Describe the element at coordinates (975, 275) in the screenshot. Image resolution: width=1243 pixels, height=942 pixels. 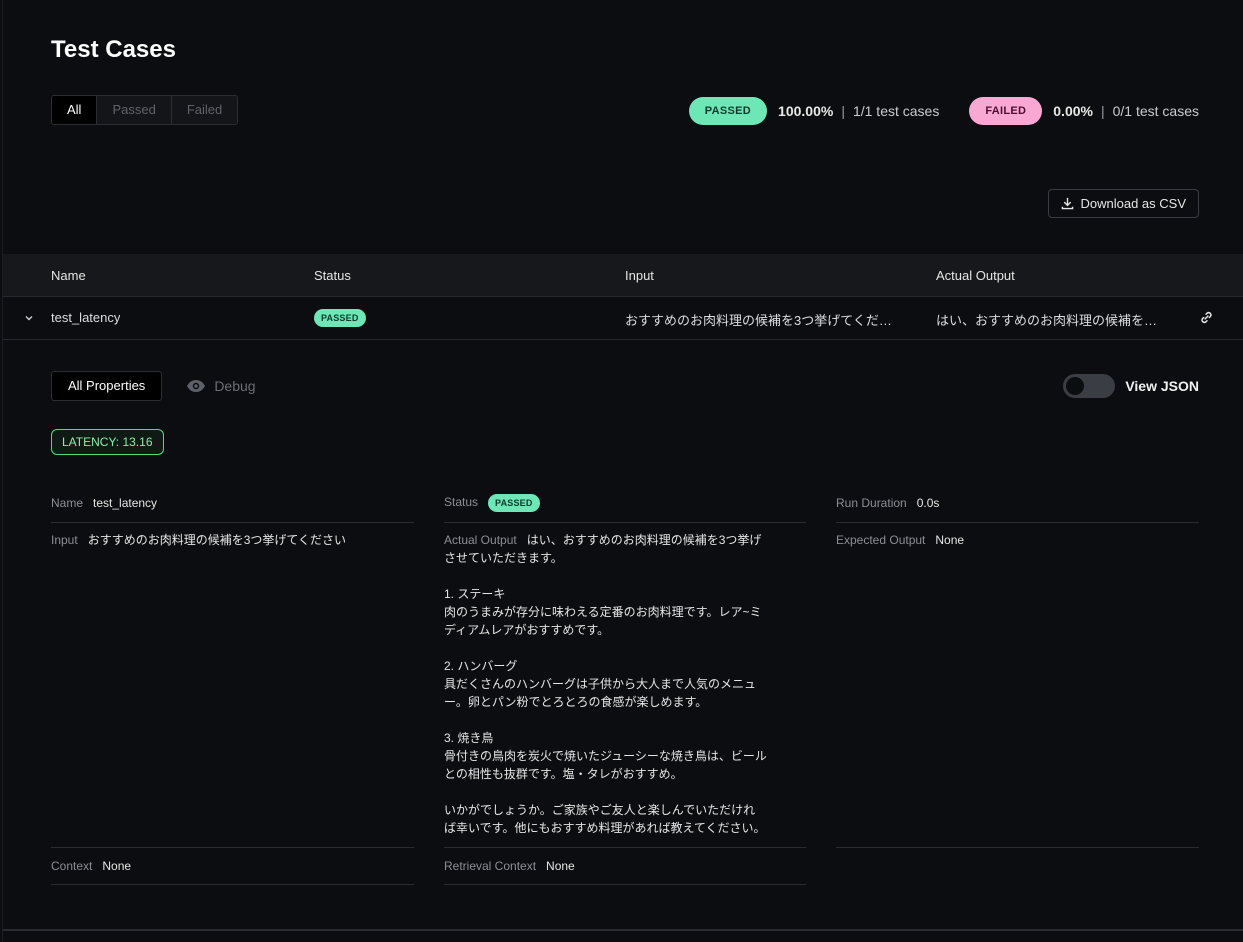
I see `column-header-actual-output: Actual Output` at that location.